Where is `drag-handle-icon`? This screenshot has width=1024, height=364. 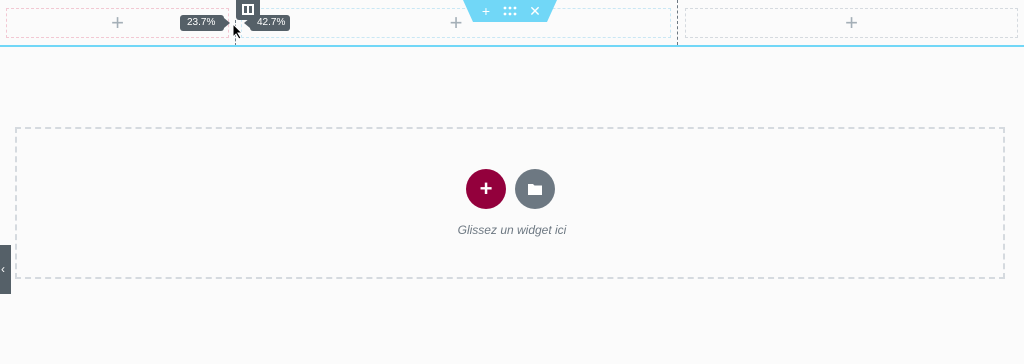
drag-handle-icon is located at coordinates (510, 11).